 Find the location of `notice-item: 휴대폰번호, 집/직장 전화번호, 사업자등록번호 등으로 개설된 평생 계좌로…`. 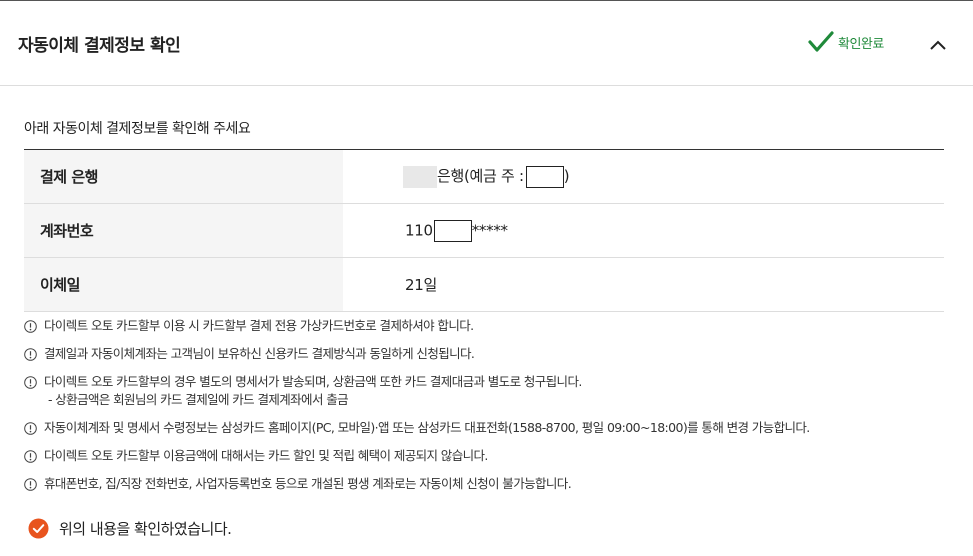

notice-item: 휴대폰번호, 집/직장 전화번호, 사업자등록번호 등으로 개설된 평생 계좌로… is located at coordinates (489, 484).